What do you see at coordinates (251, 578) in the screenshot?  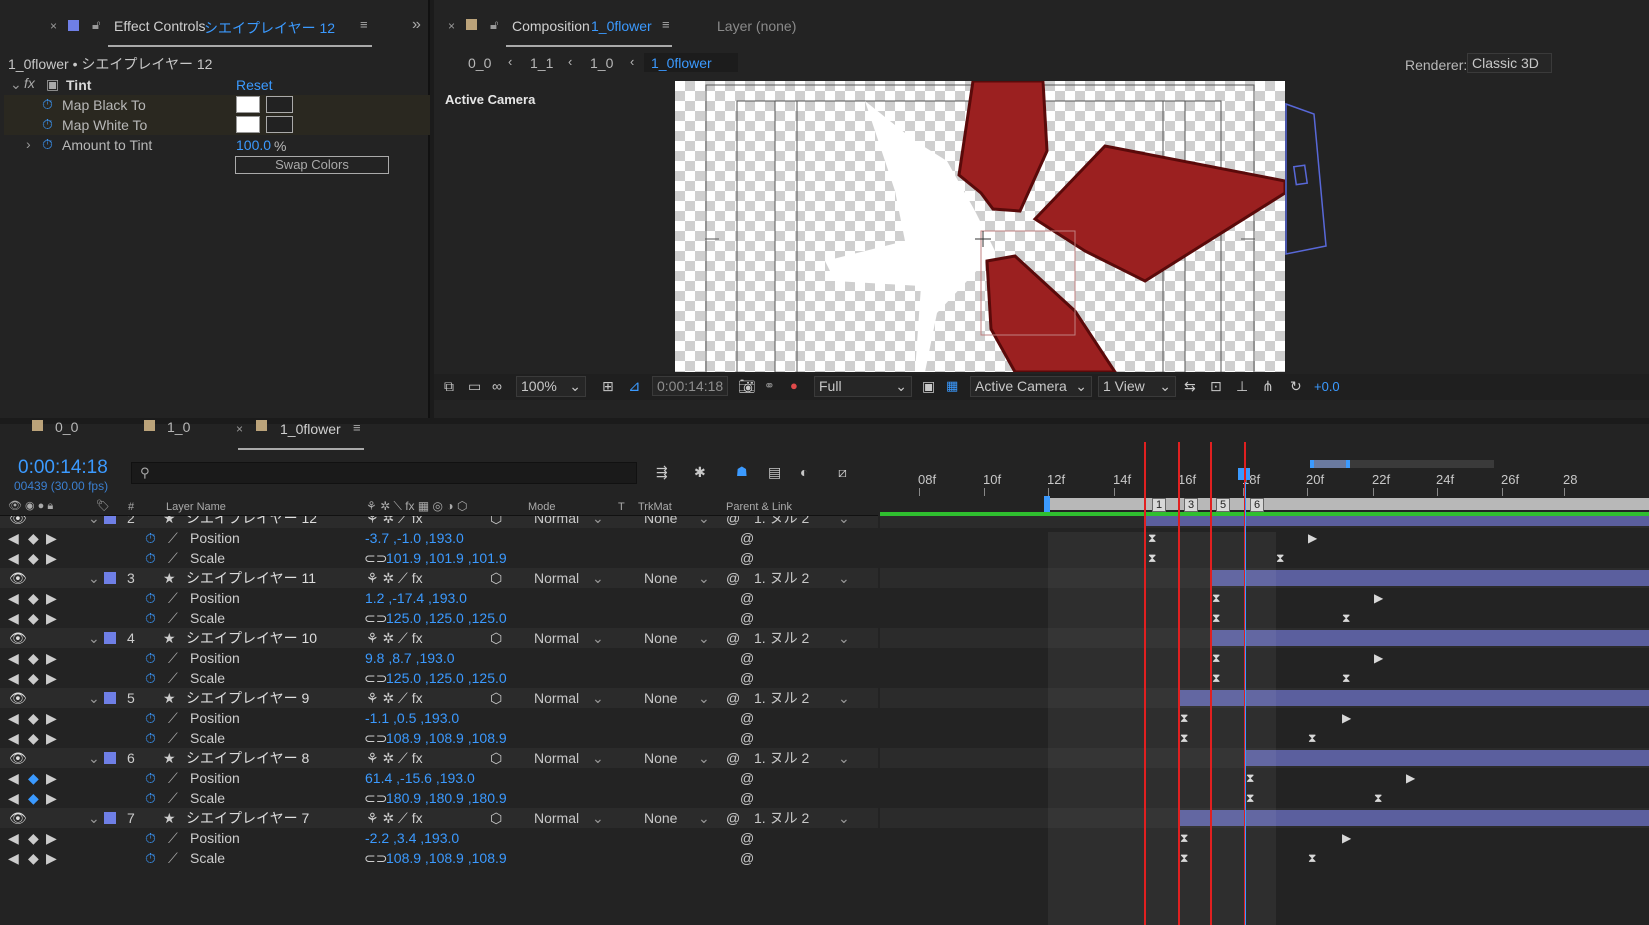 I see `layer-name: シエイプレイヤー 11` at bounding box center [251, 578].